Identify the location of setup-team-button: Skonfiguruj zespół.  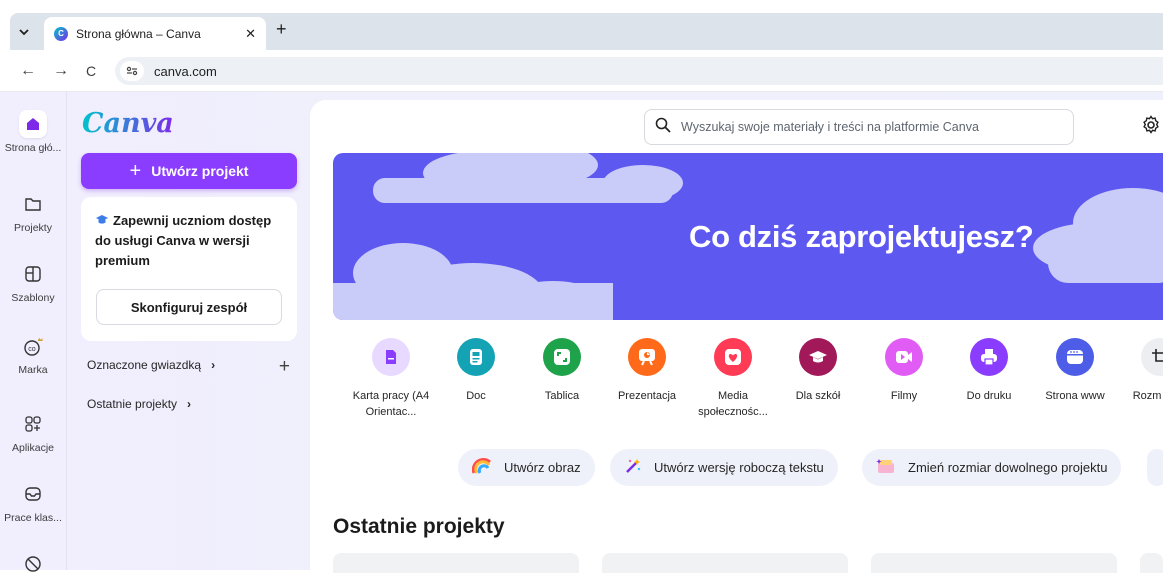
(189, 307).